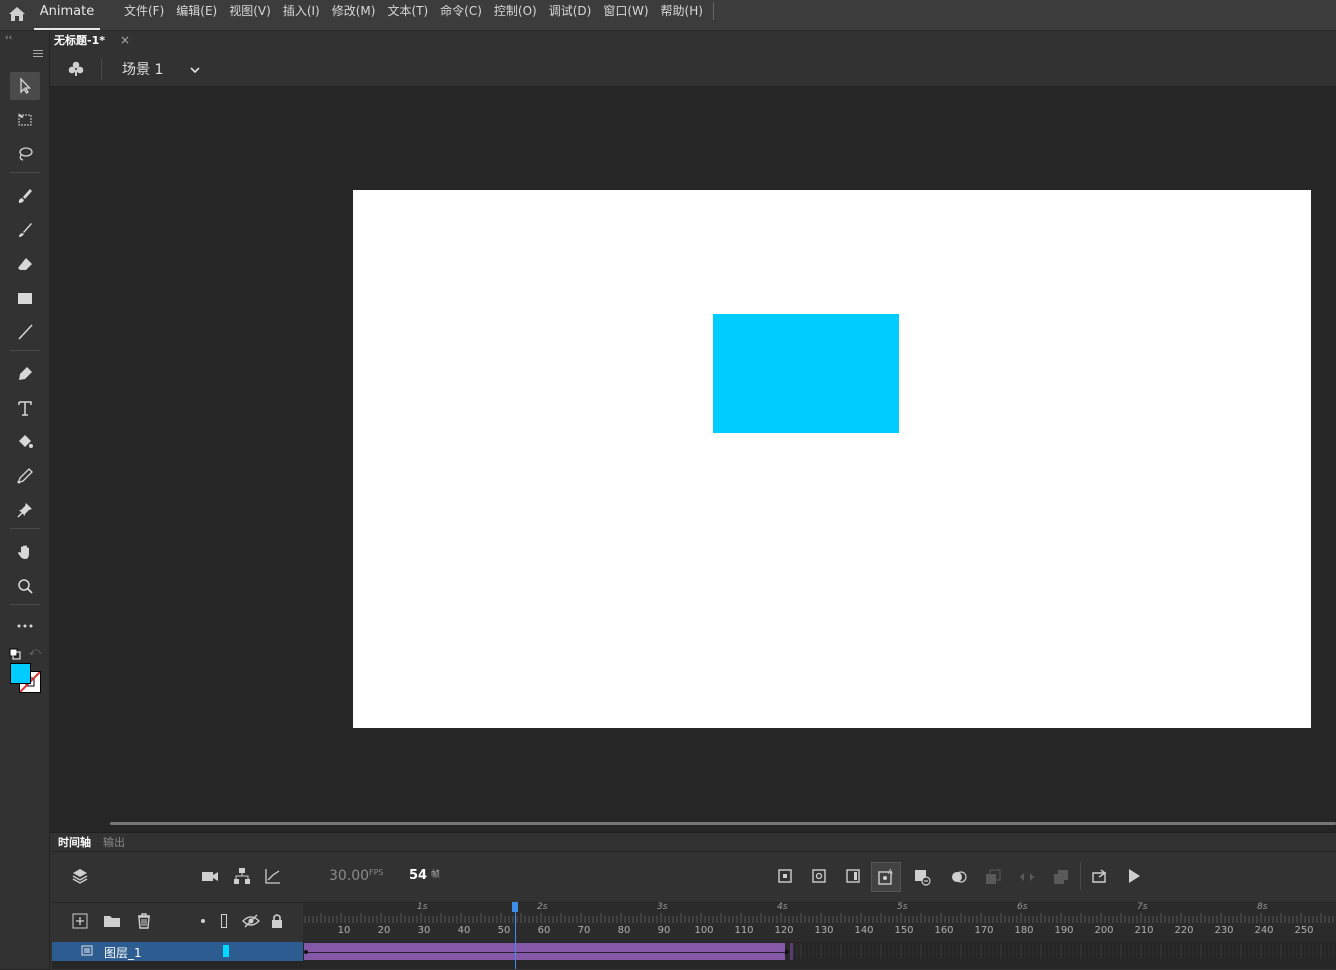  Describe the element at coordinates (226, 951) in the screenshot. I see `layer-color-indicator` at that location.